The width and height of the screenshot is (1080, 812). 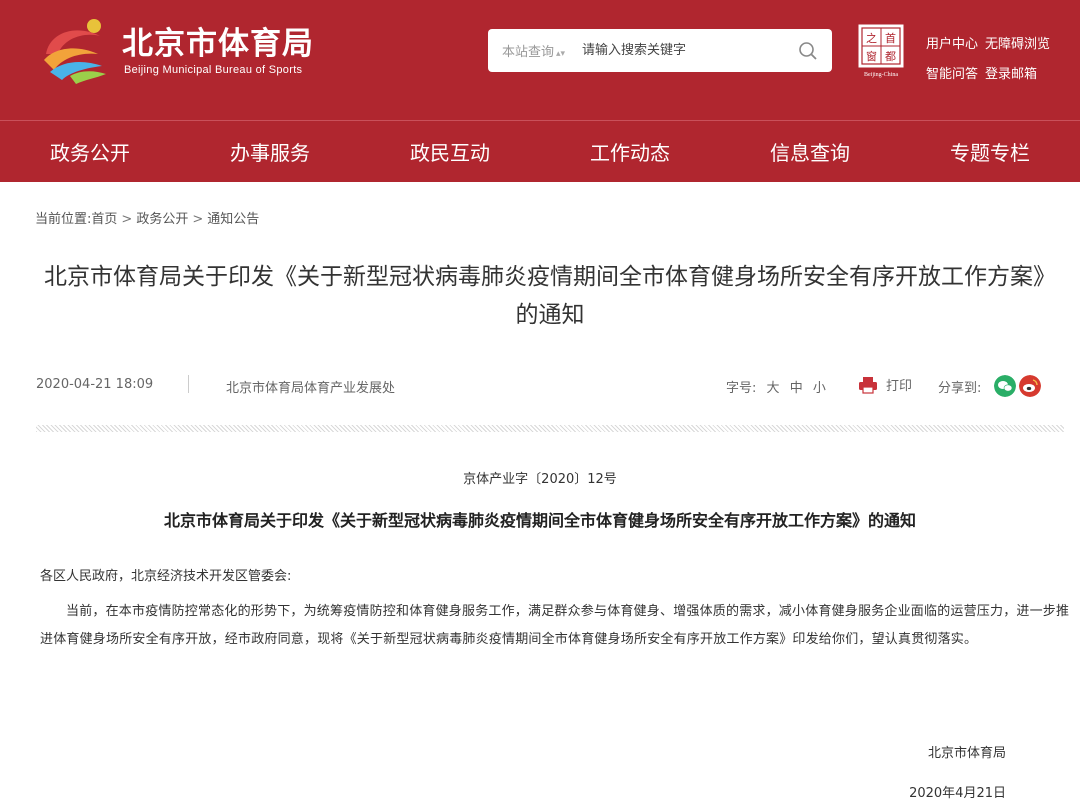 What do you see at coordinates (952, 75) in the screenshot?
I see `smart-qa-link: 智能问答` at bounding box center [952, 75].